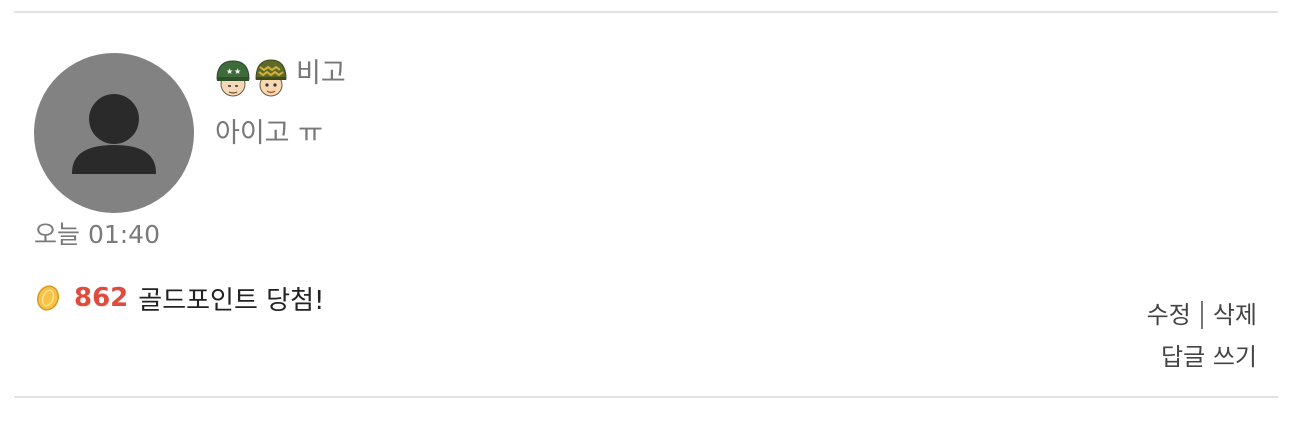  I want to click on username: 비고, so click(321, 74).